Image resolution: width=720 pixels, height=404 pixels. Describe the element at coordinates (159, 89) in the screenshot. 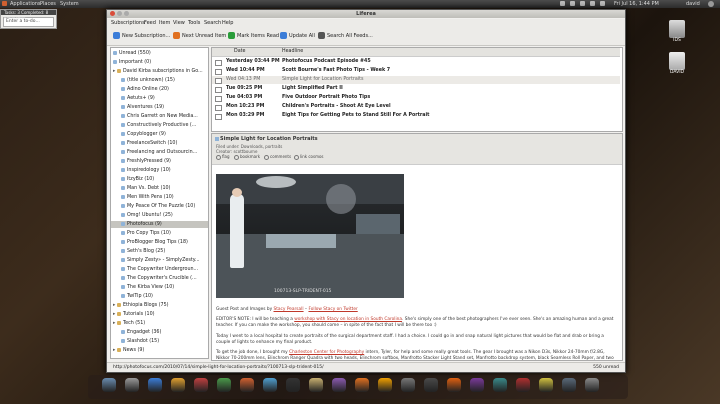

I see `sidebar-item: Adino Online (20)` at that location.